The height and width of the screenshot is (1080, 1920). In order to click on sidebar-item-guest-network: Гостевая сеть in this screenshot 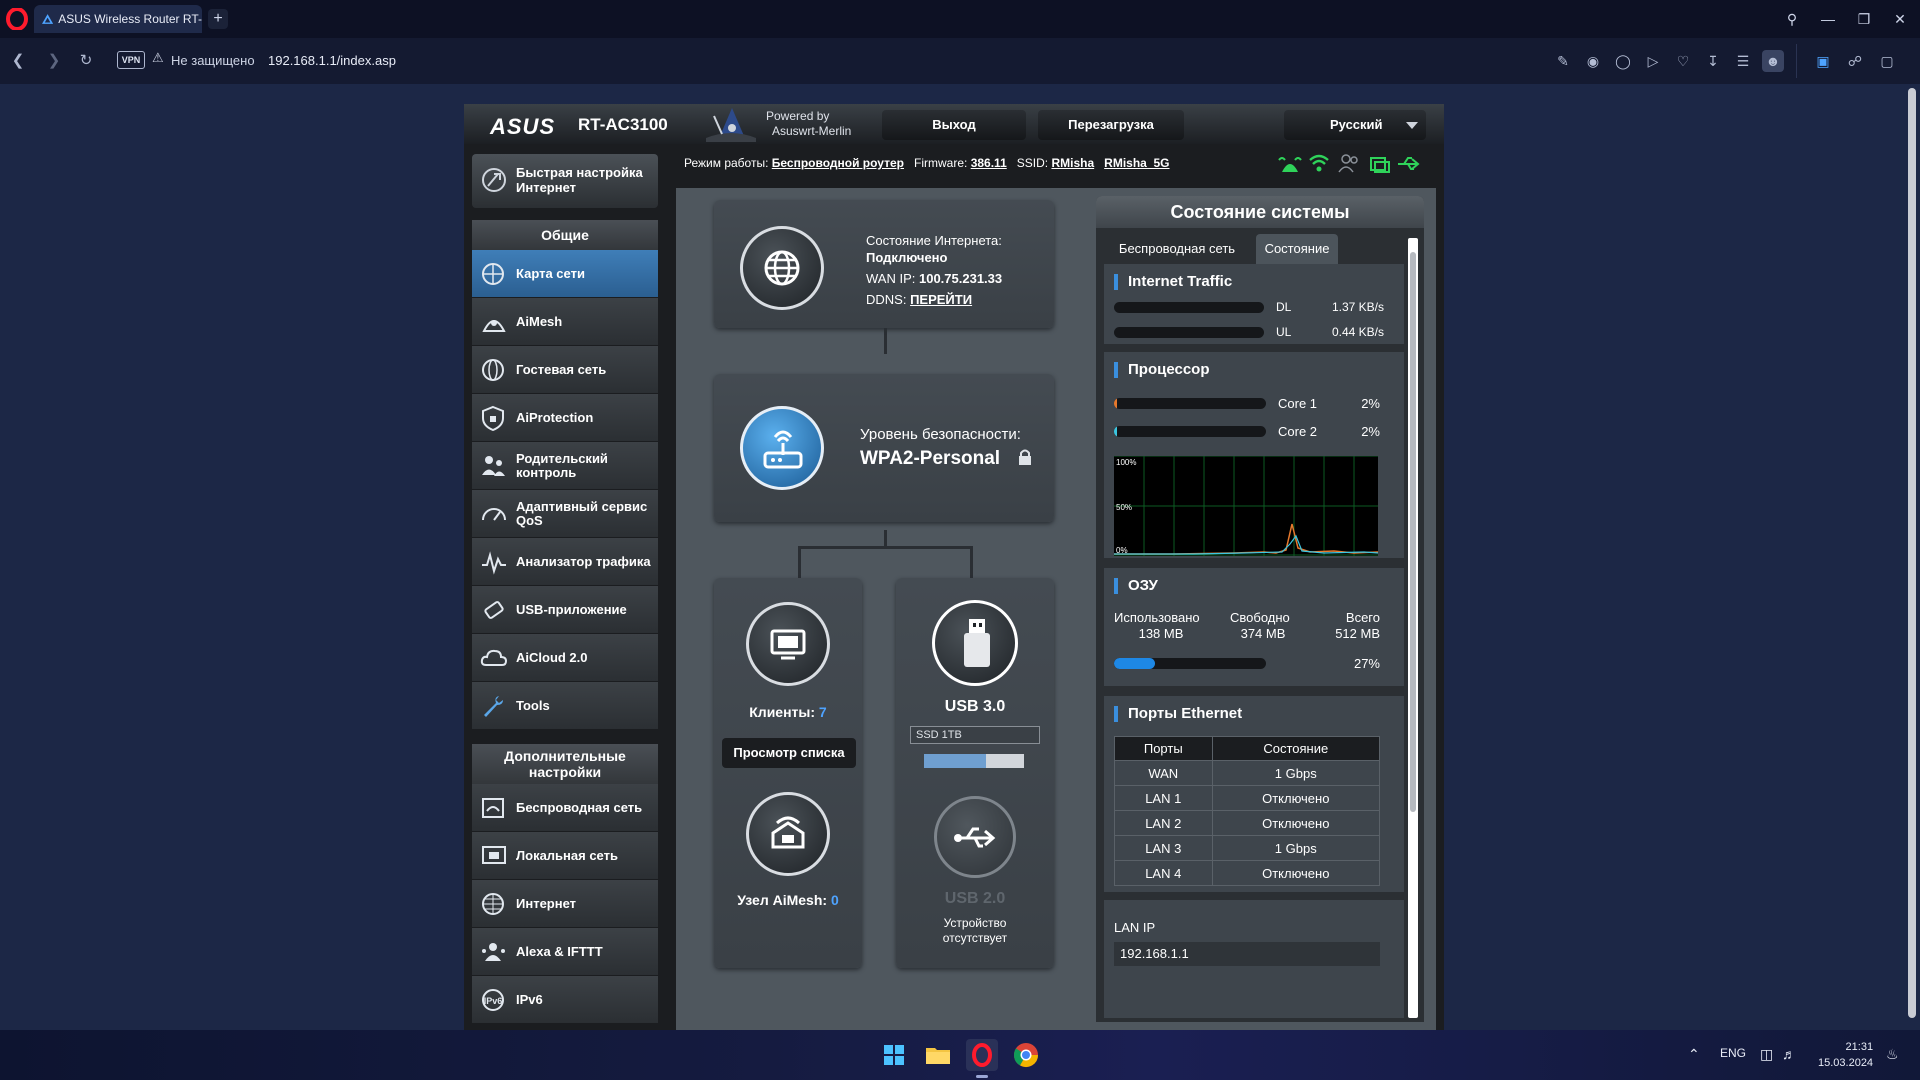, I will do `click(565, 370)`.